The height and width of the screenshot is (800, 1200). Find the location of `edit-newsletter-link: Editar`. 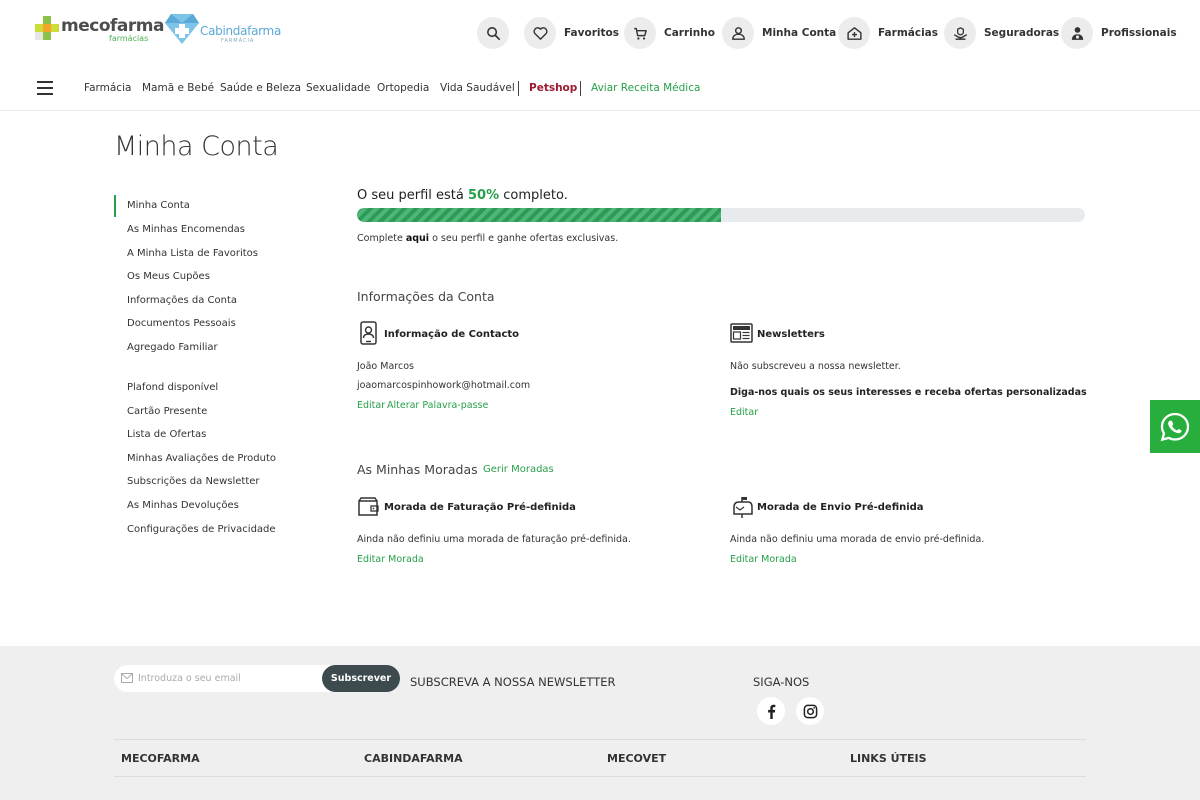

edit-newsletter-link: Editar is located at coordinates (744, 412).